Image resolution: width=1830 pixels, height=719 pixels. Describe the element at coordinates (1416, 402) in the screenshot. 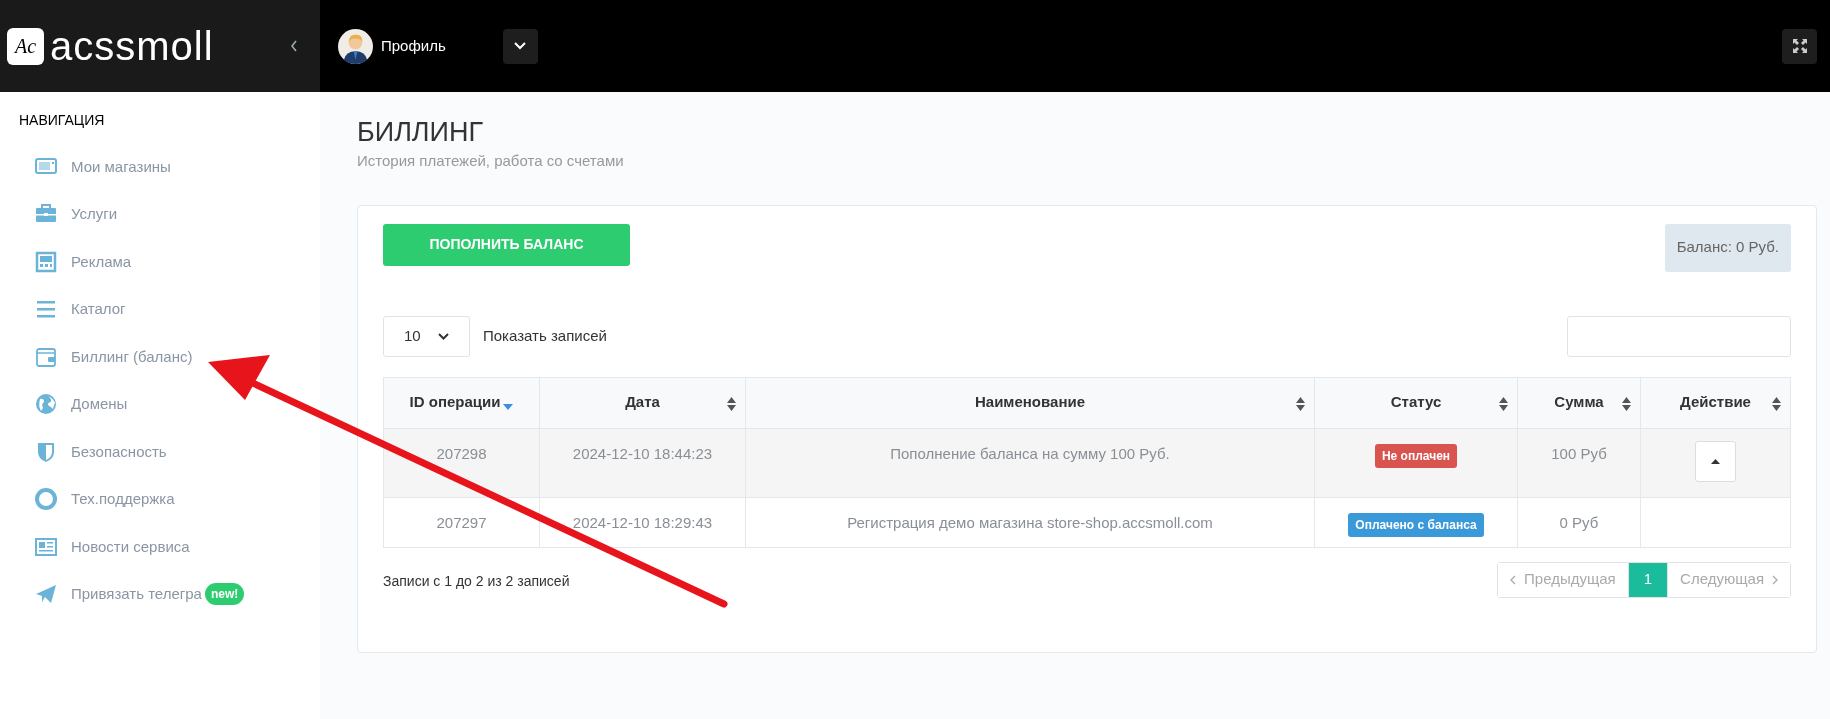

I see `column-header: Статус` at that location.